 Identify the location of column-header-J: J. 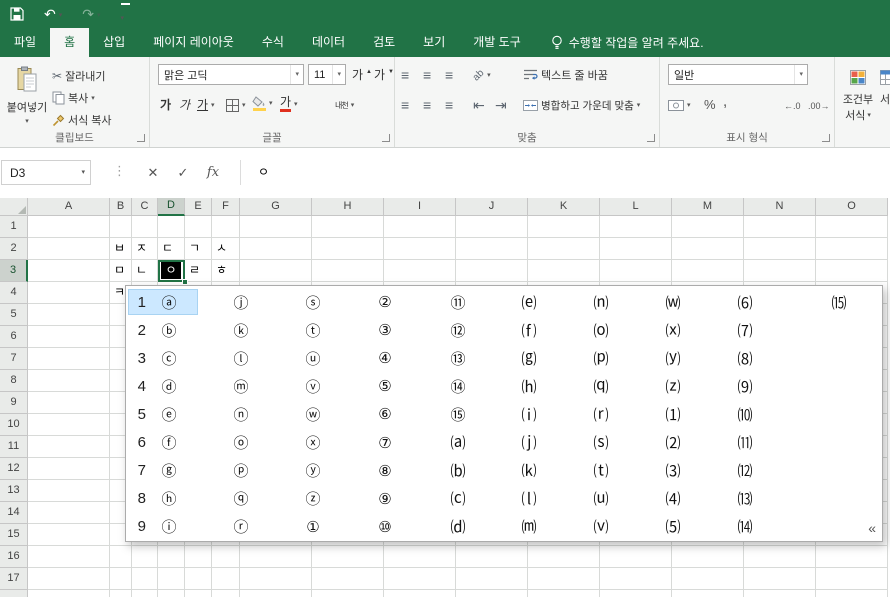
(492, 207).